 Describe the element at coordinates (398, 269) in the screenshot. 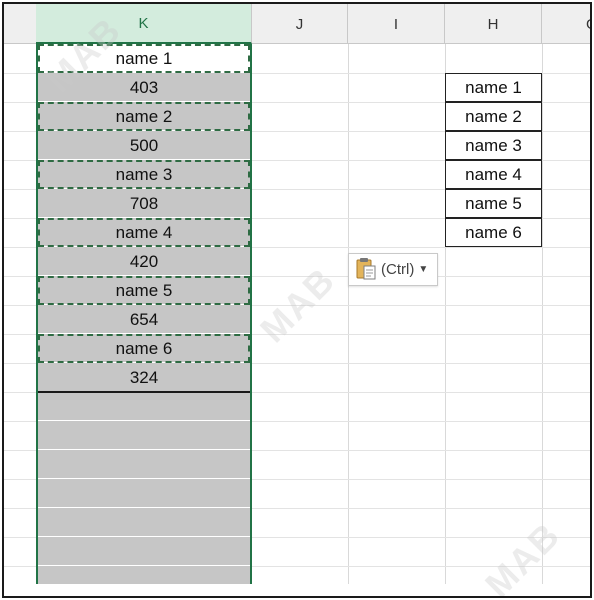

I see `paste-options-label: (Ctrl)` at that location.